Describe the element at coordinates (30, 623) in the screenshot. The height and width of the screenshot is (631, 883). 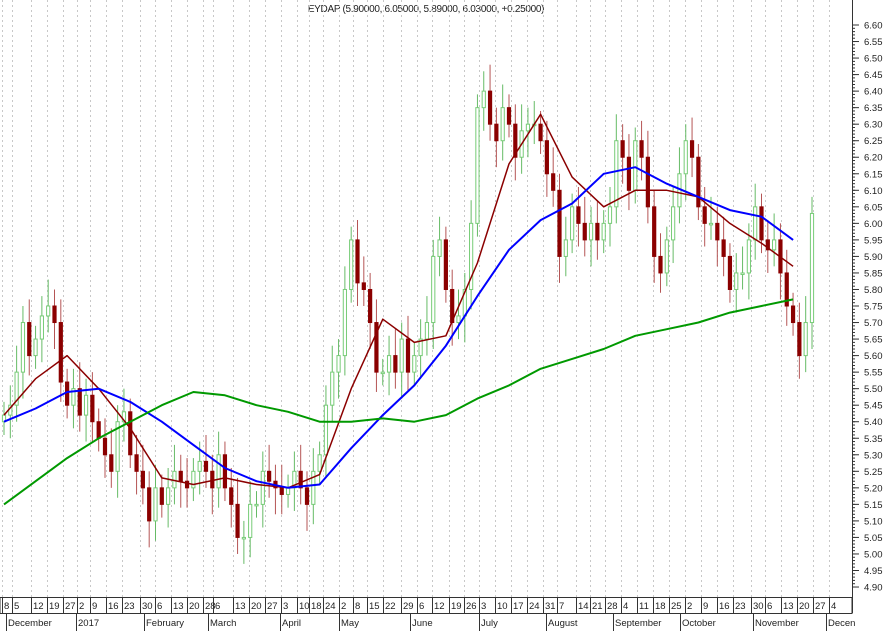
I see `x-month-label: December` at that location.